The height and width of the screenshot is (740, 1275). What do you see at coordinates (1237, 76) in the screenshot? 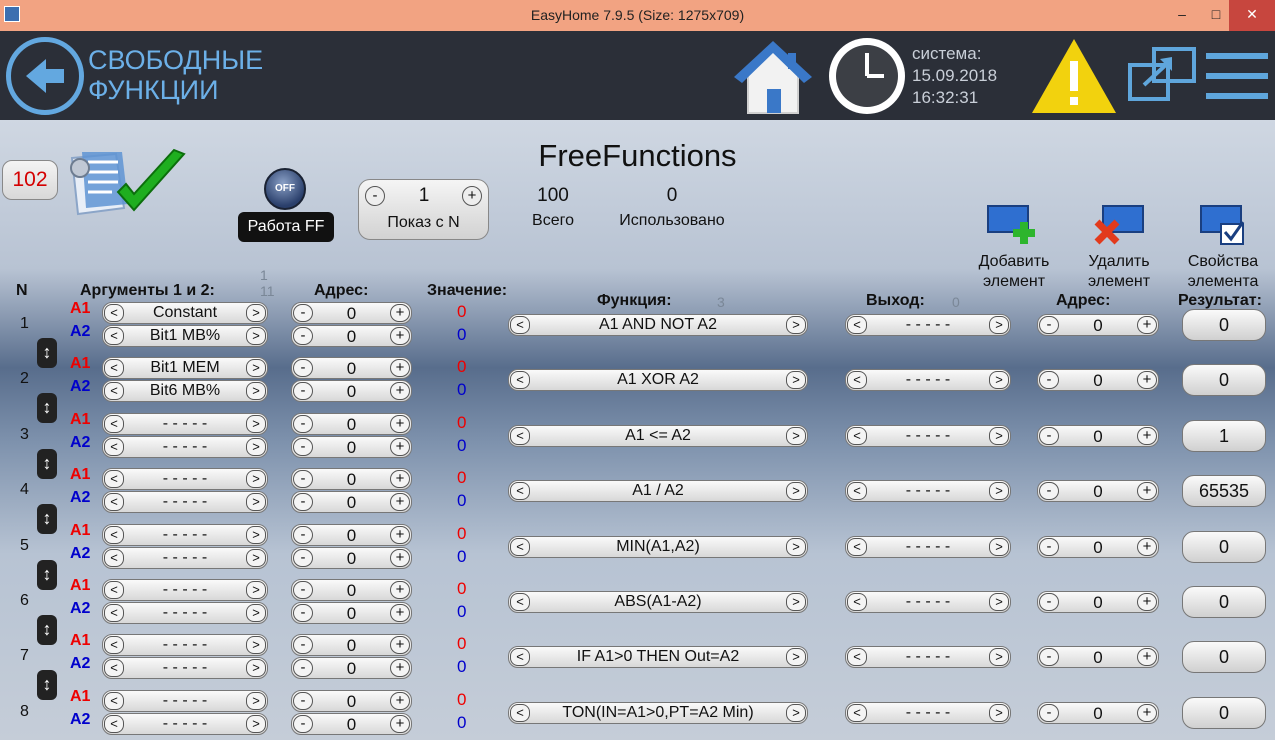
I see `menu-icon` at bounding box center [1237, 76].